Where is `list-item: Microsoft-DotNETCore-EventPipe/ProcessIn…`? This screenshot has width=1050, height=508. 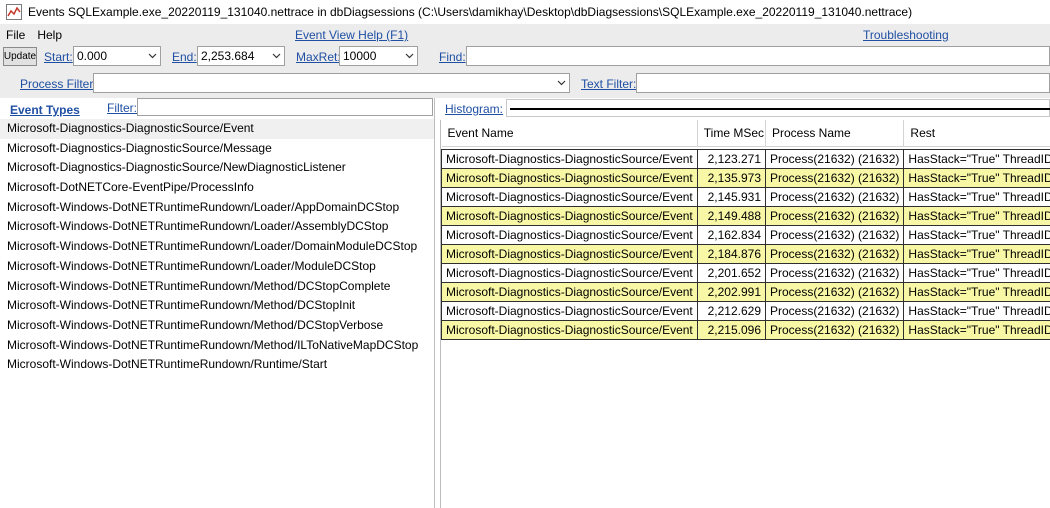 list-item: Microsoft-DotNETCore-EventPipe/ProcessIn… is located at coordinates (217, 188).